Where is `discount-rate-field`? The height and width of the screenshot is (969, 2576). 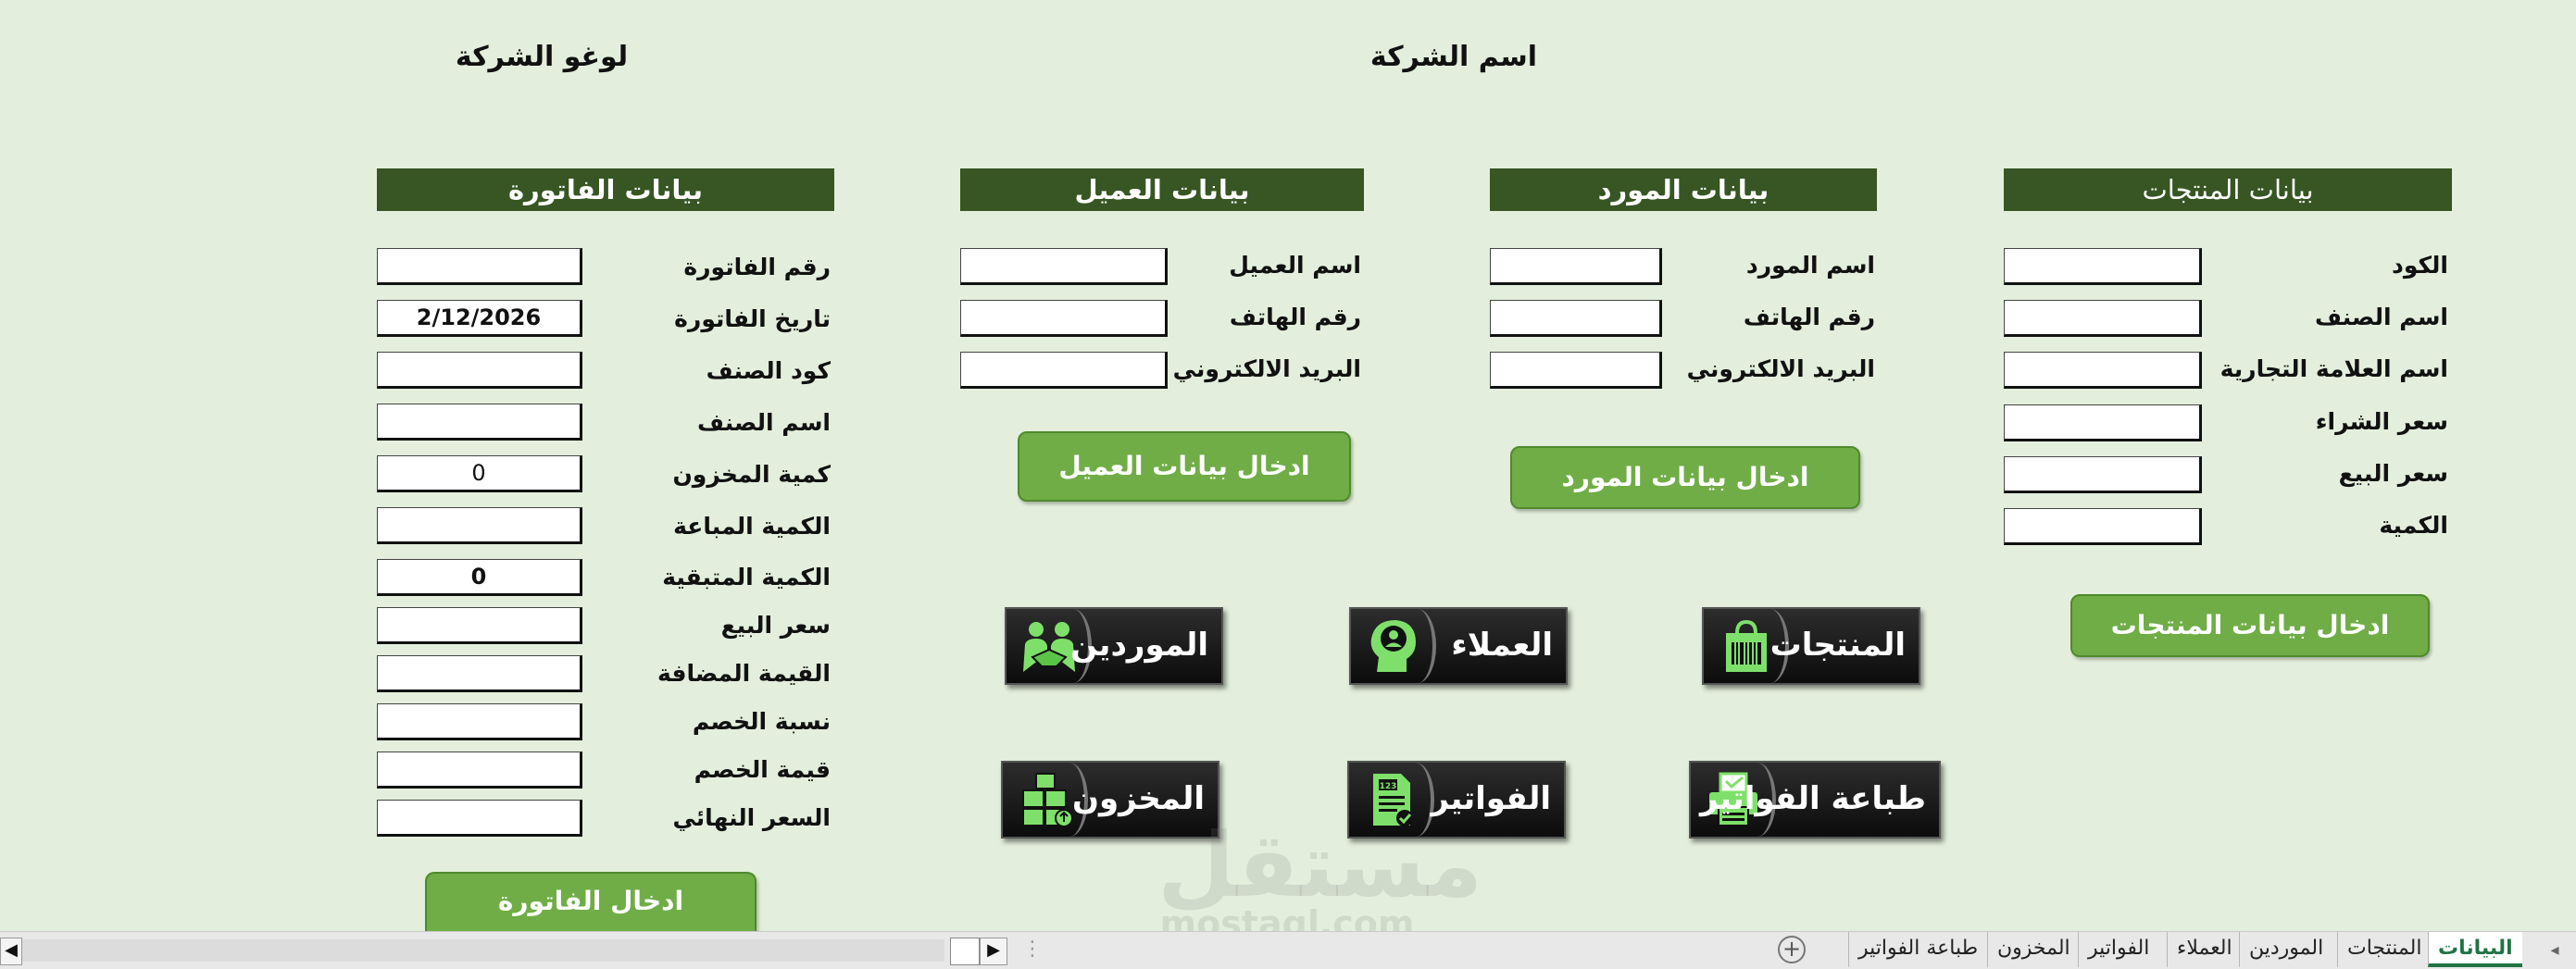
discount-rate-field is located at coordinates (480, 722).